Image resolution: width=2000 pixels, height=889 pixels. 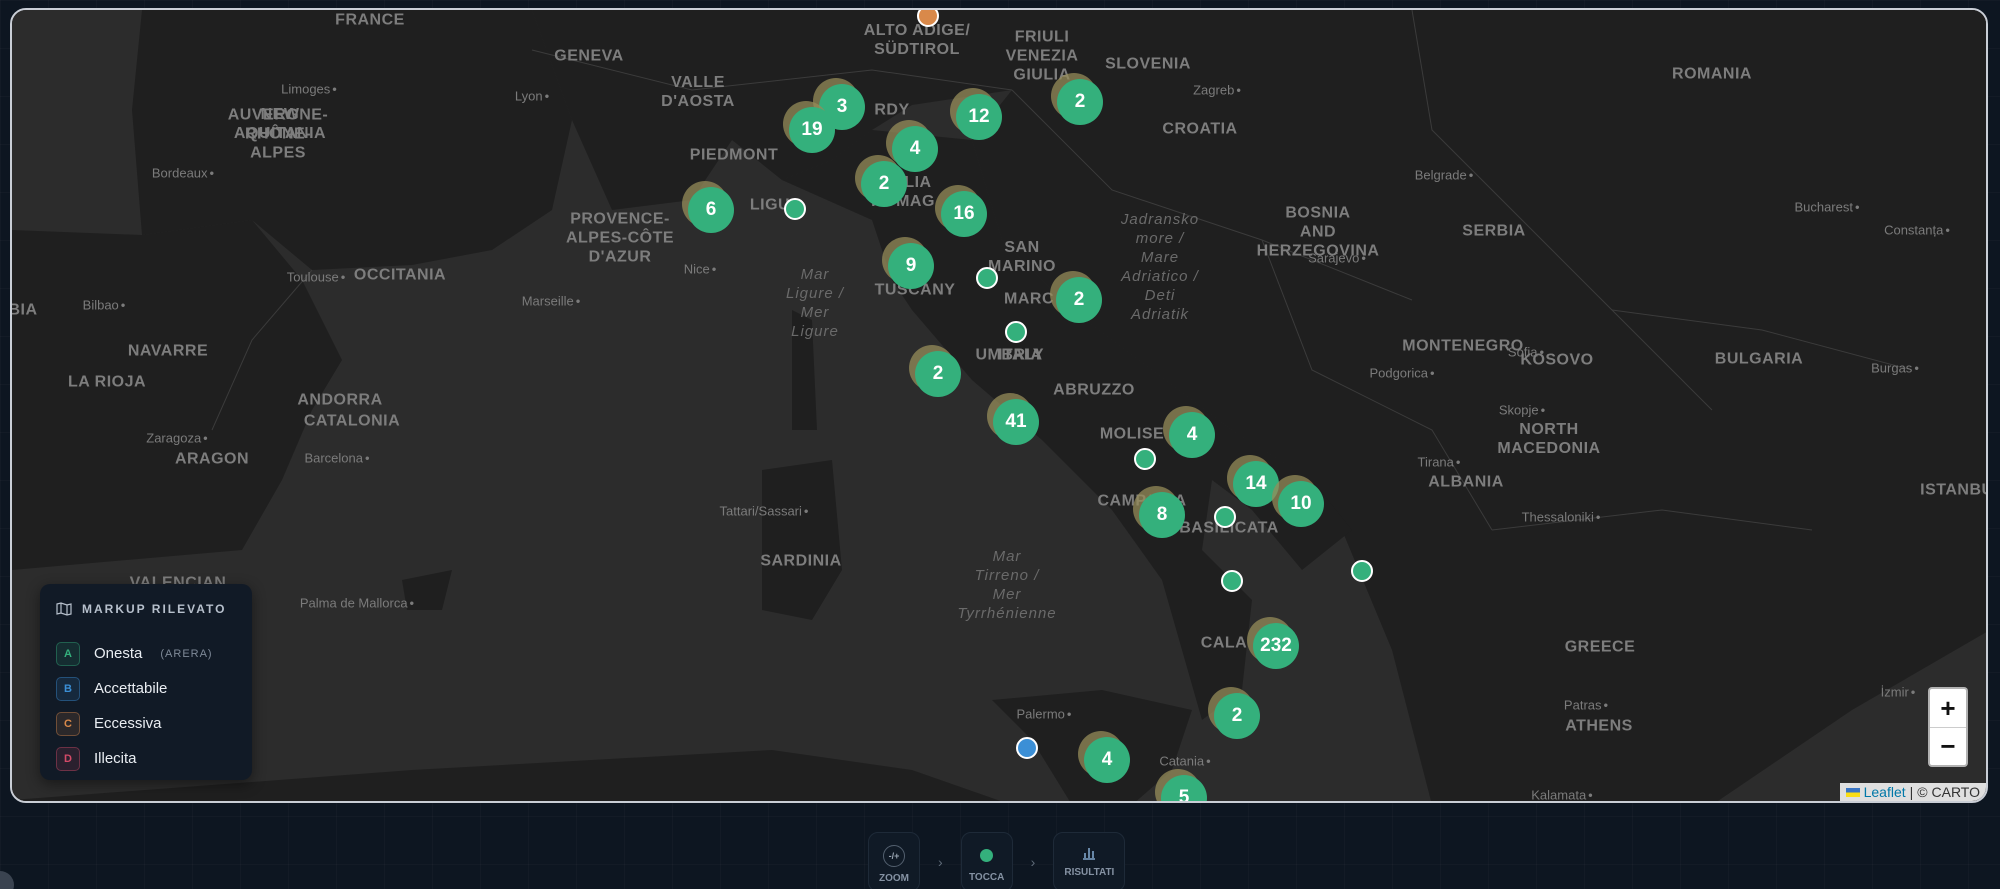 I want to click on cluster-marker: 9, so click(x=911, y=266).